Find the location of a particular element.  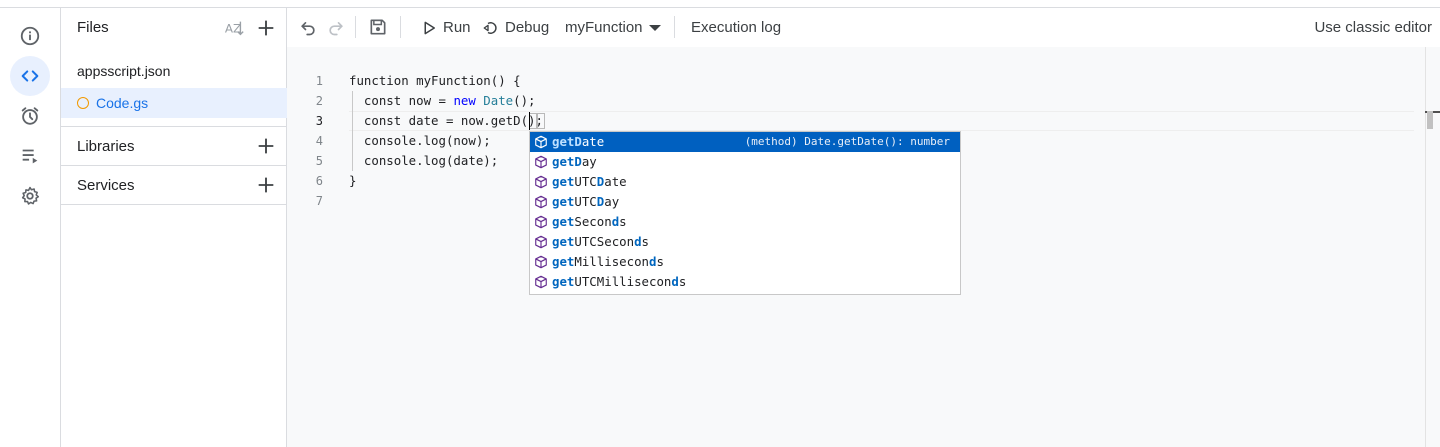

toolbar-separator is located at coordinates (355, 27).